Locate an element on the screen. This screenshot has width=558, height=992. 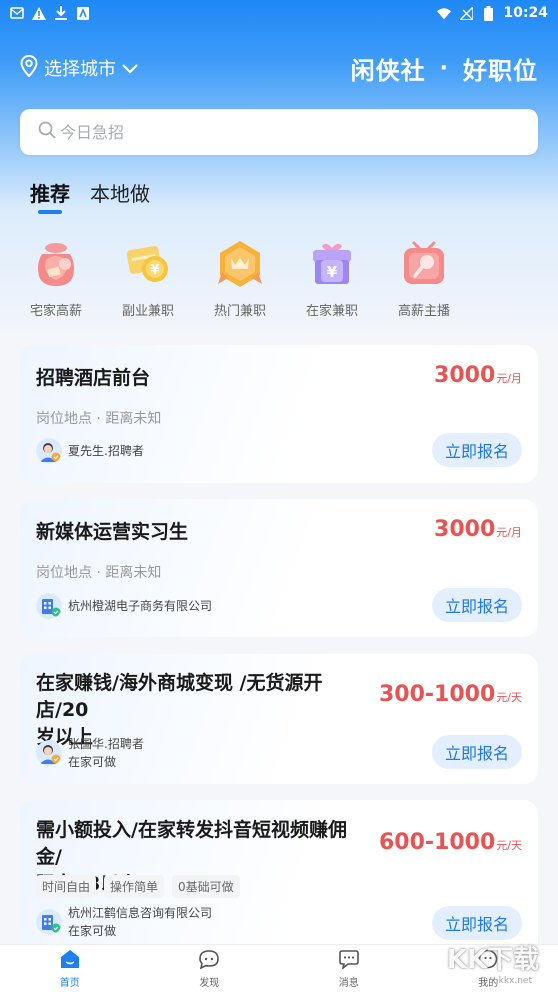
brand-slogan: 闲侠社 · 好职位 is located at coordinates (444, 68).